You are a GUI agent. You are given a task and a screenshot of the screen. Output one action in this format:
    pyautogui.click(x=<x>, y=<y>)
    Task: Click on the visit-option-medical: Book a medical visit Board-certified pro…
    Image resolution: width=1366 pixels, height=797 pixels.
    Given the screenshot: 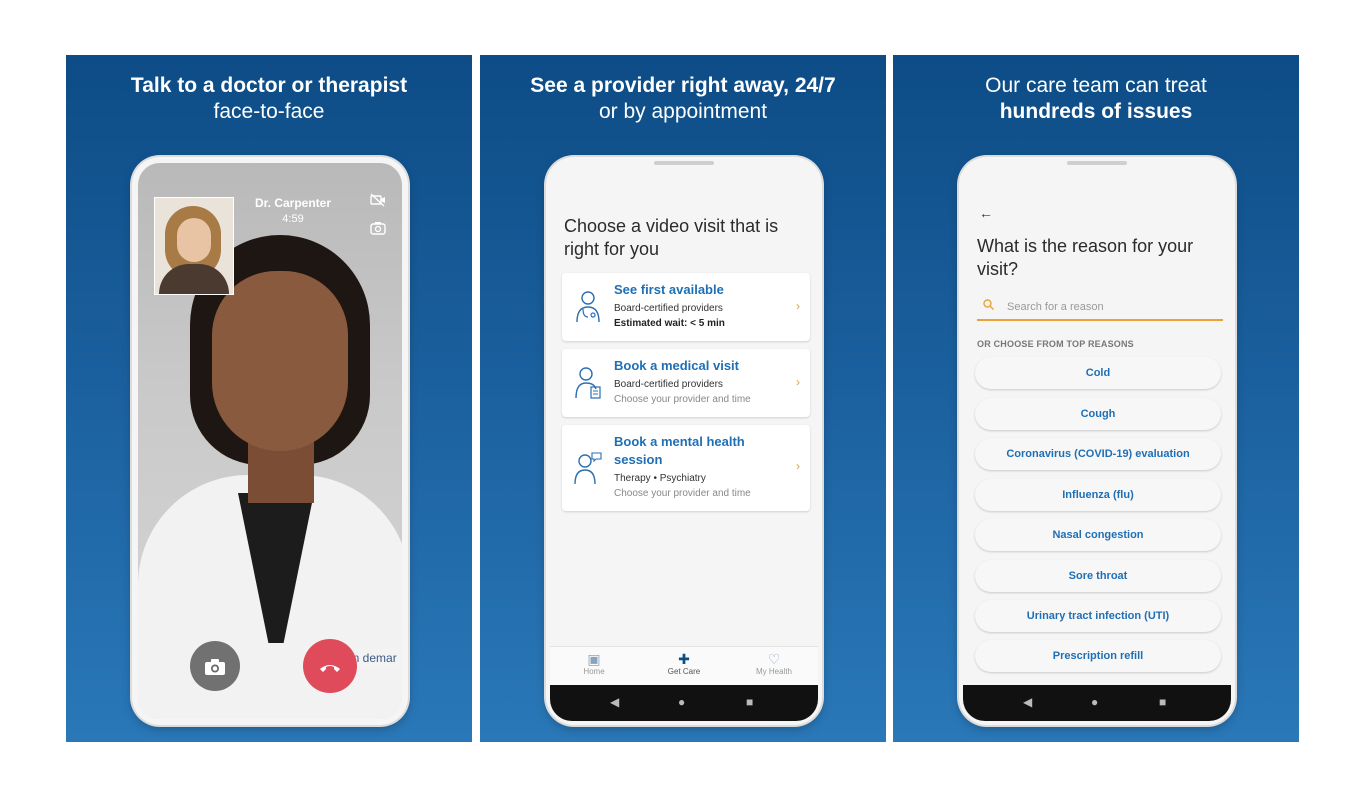 What is the action you would take?
    pyautogui.click(x=686, y=383)
    